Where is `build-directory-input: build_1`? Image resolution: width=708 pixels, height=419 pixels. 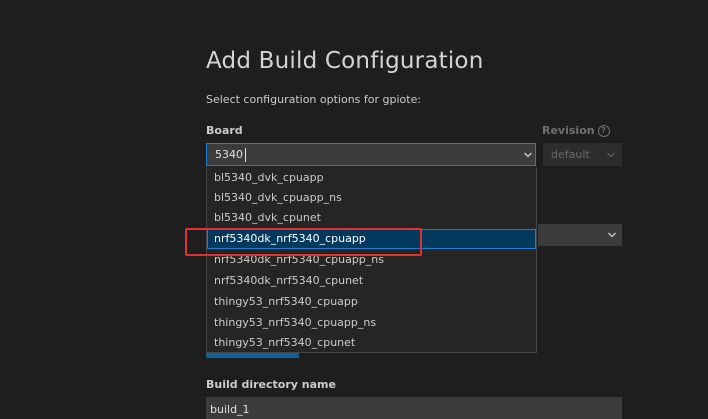
build-directory-input: build_1 is located at coordinates (414, 408).